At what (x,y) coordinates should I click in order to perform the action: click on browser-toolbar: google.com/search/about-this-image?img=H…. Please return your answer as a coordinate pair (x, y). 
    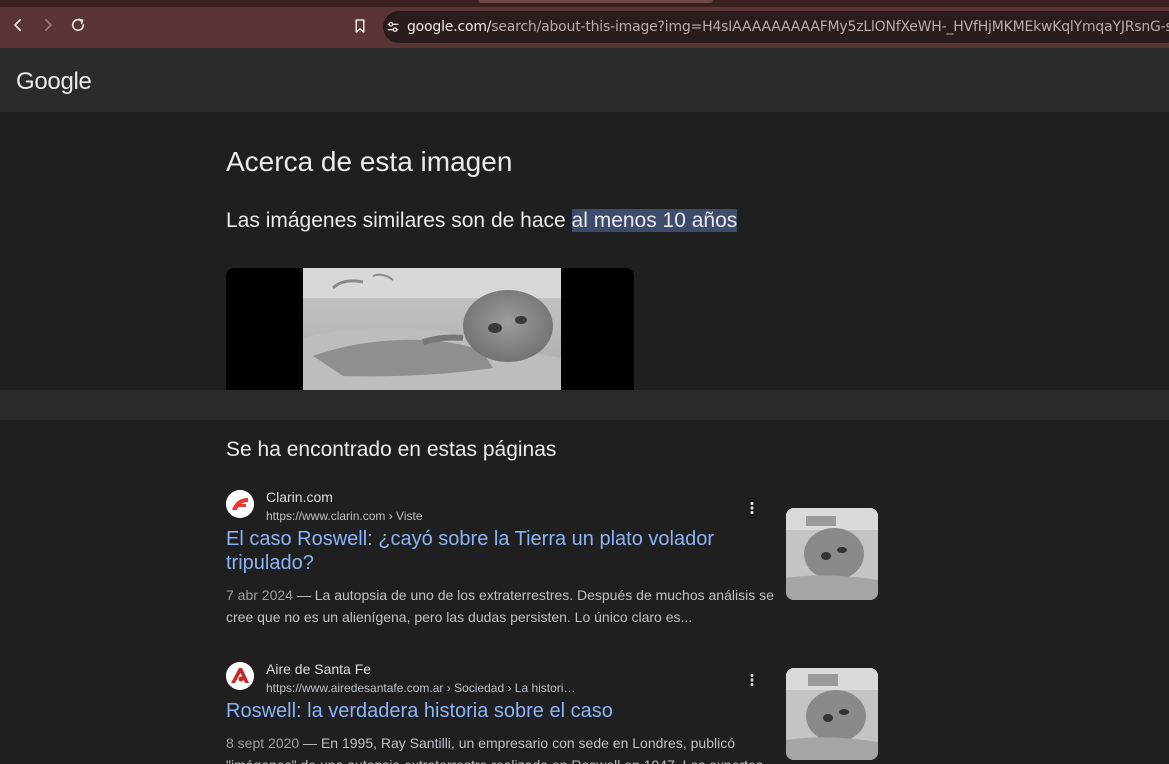
    Looking at the image, I should click on (584, 24).